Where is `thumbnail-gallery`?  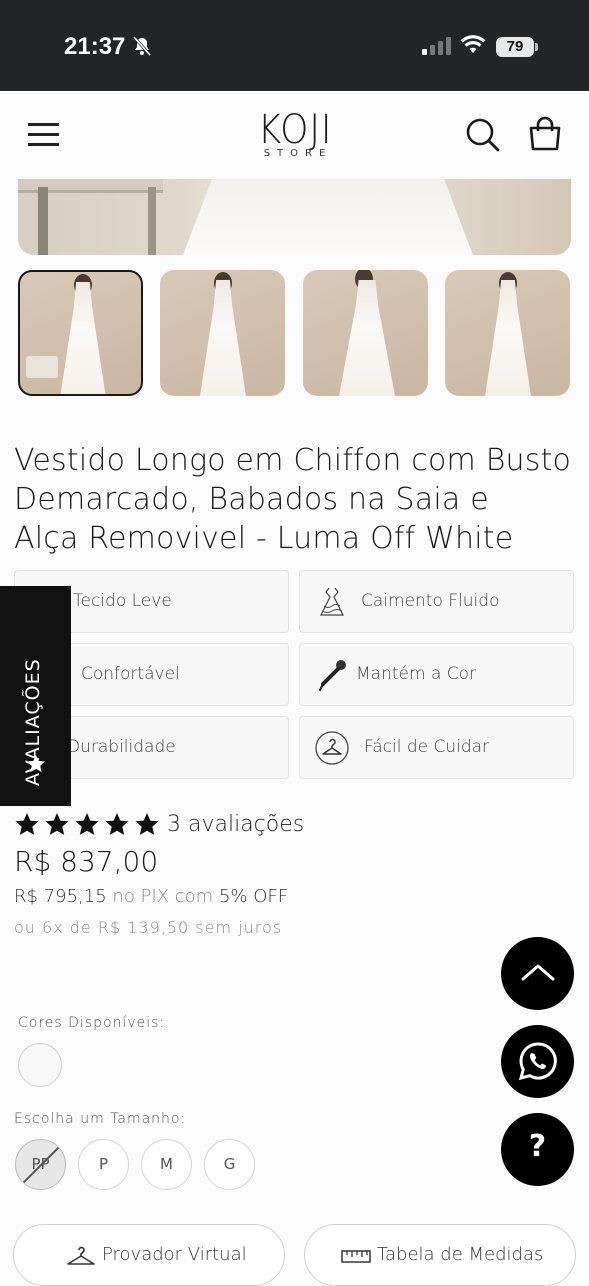 thumbnail-gallery is located at coordinates (294, 333).